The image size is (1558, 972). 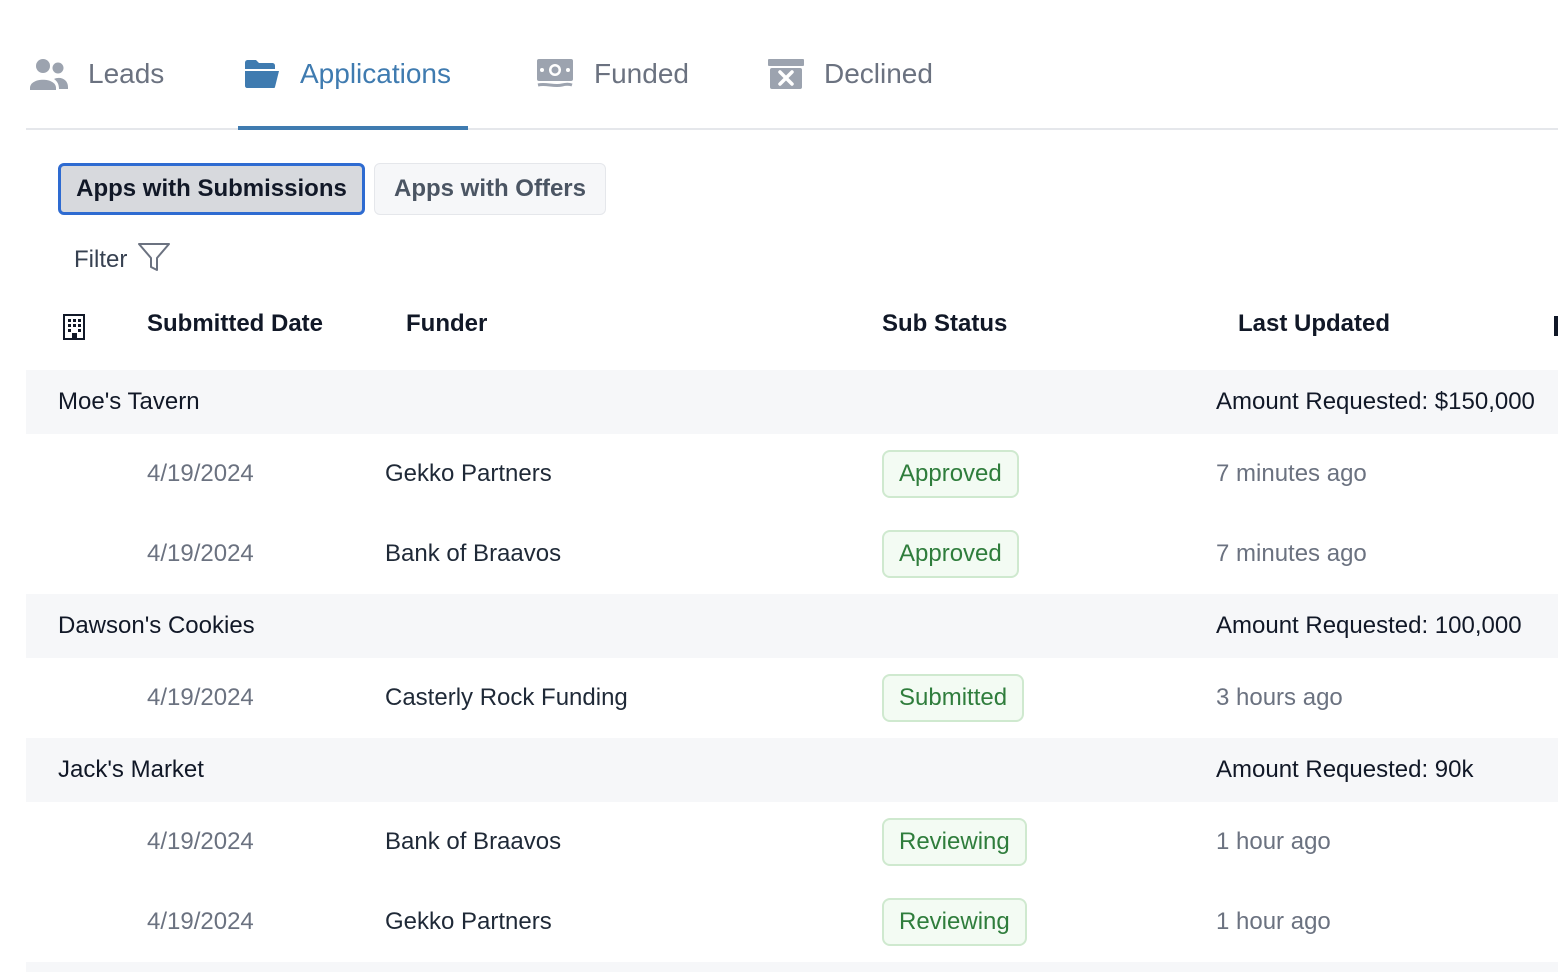 What do you see at coordinates (953, 698) in the screenshot?
I see `status-badge: Submitted` at bounding box center [953, 698].